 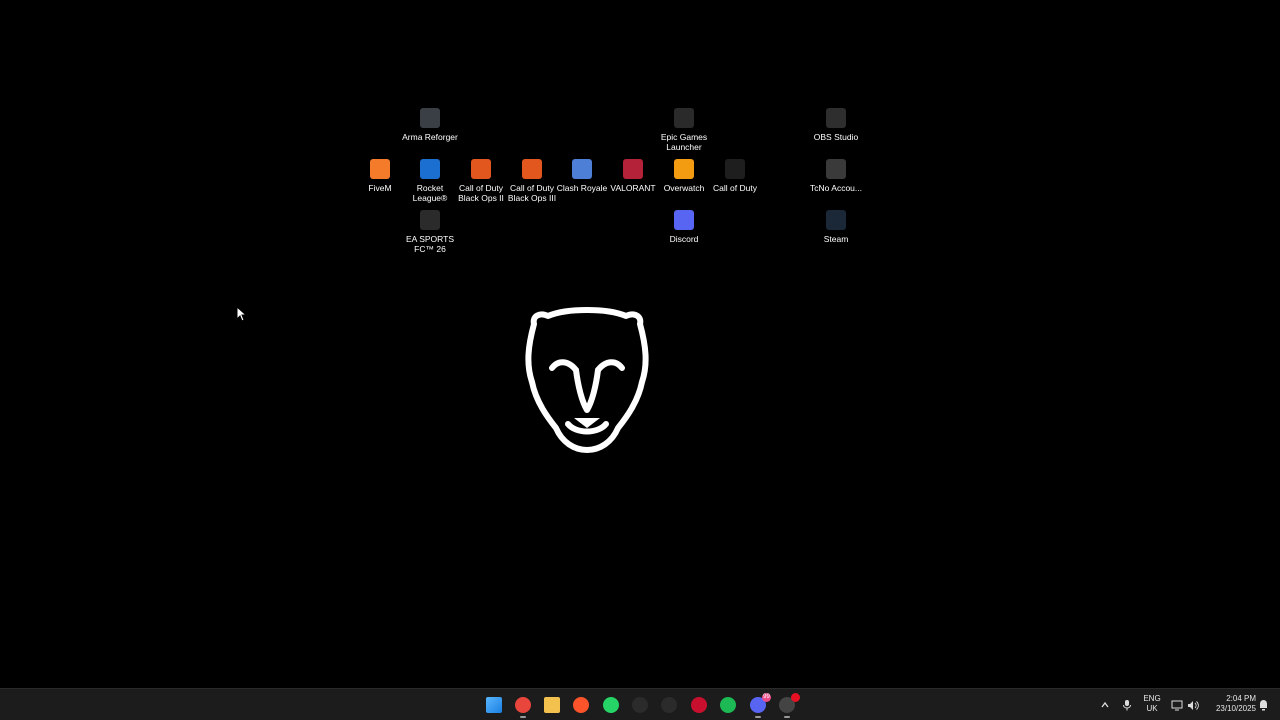 I want to click on taskbar-spotify, so click(x=728, y=705).